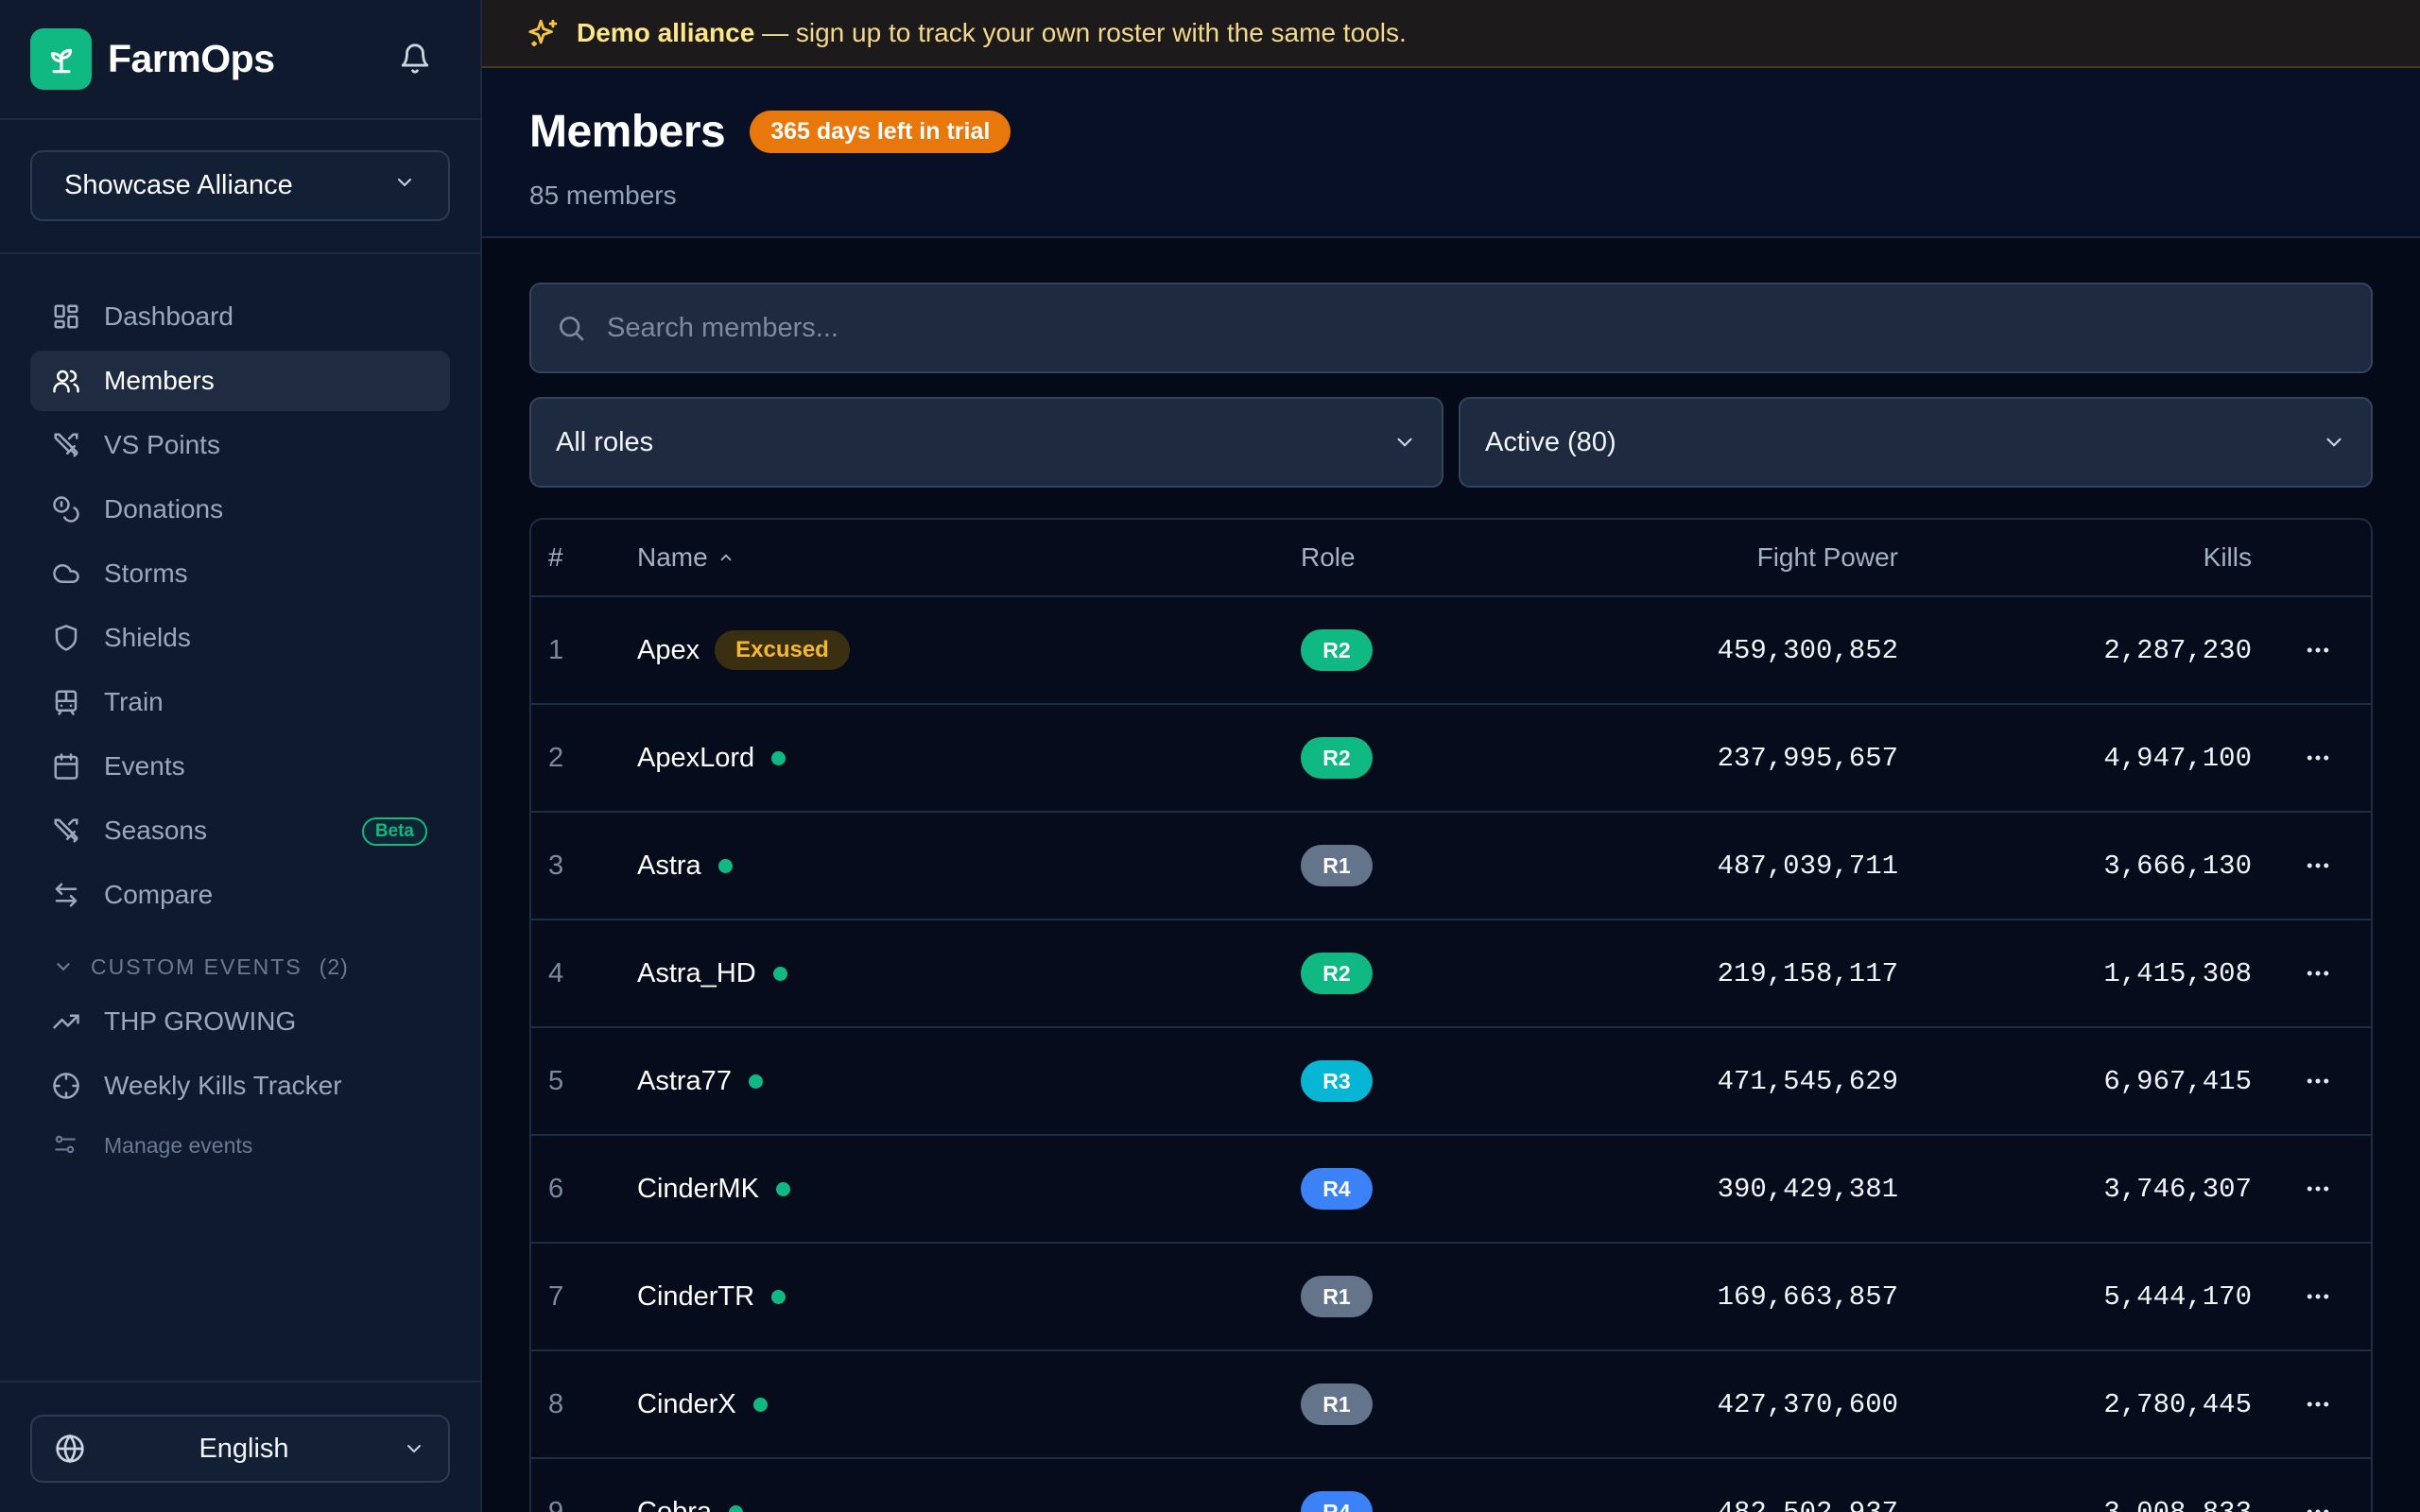  Describe the element at coordinates (986, 442) in the screenshot. I see `role-filter-select: All roles` at that location.